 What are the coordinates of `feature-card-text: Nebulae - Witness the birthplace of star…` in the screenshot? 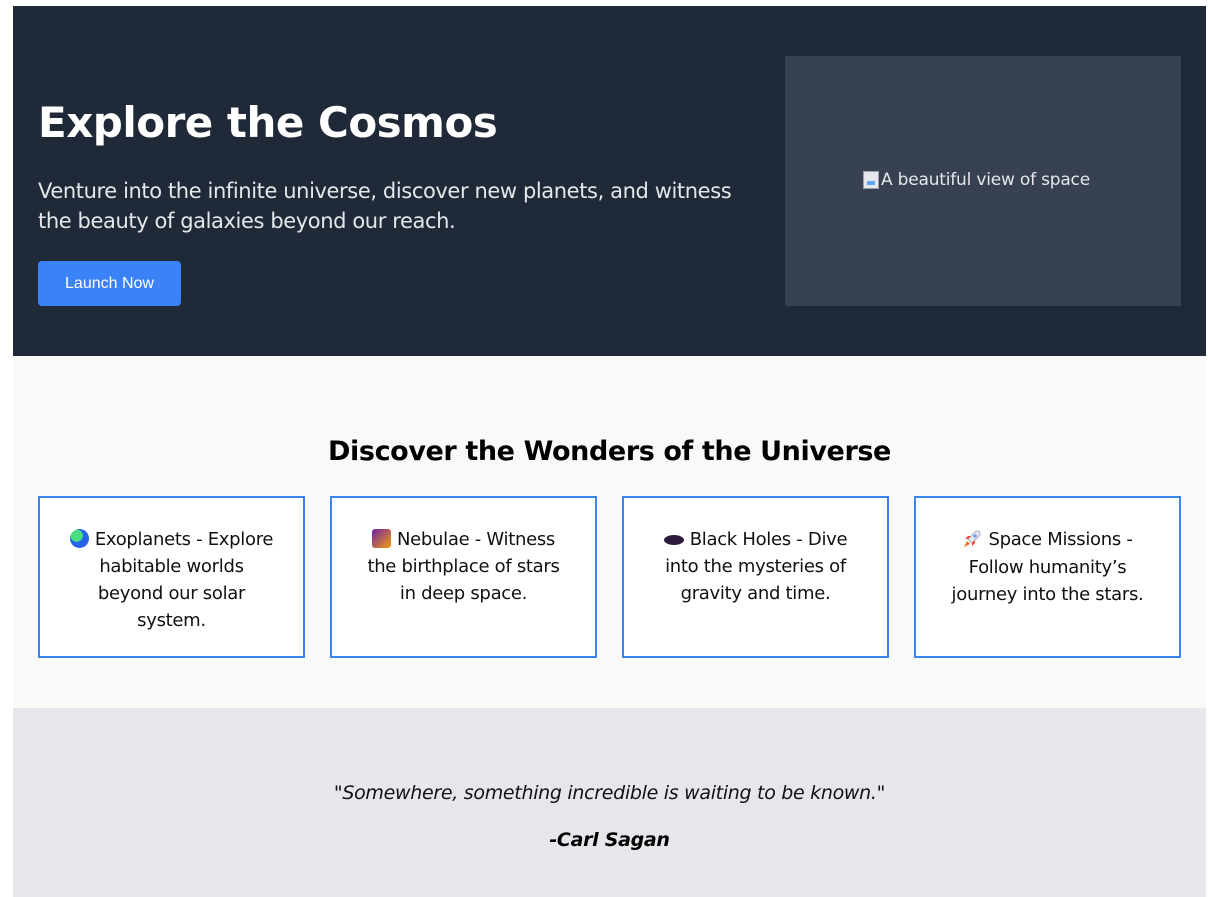 It's located at (463, 566).